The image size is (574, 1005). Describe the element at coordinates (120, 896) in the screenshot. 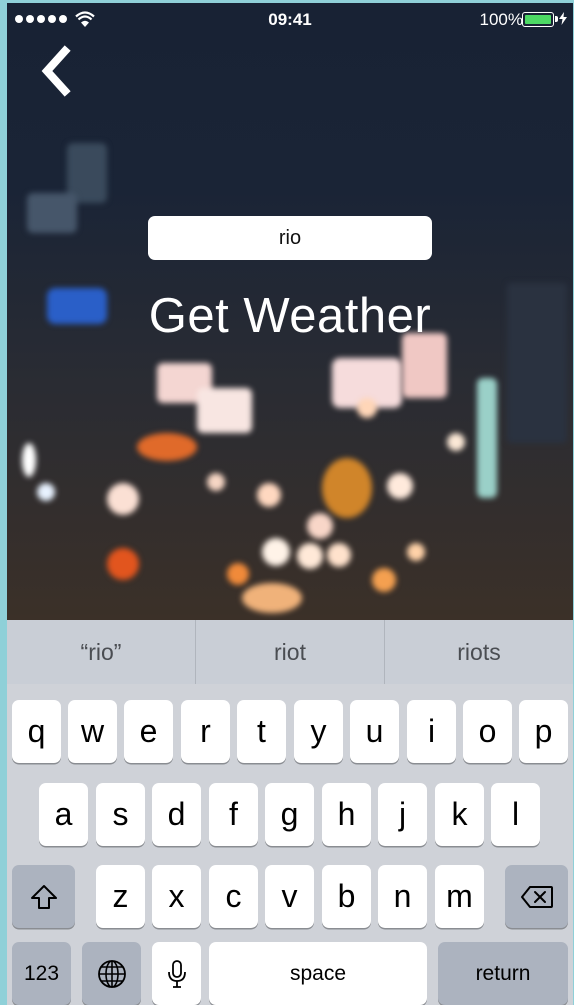

I see `key-letter: z` at that location.